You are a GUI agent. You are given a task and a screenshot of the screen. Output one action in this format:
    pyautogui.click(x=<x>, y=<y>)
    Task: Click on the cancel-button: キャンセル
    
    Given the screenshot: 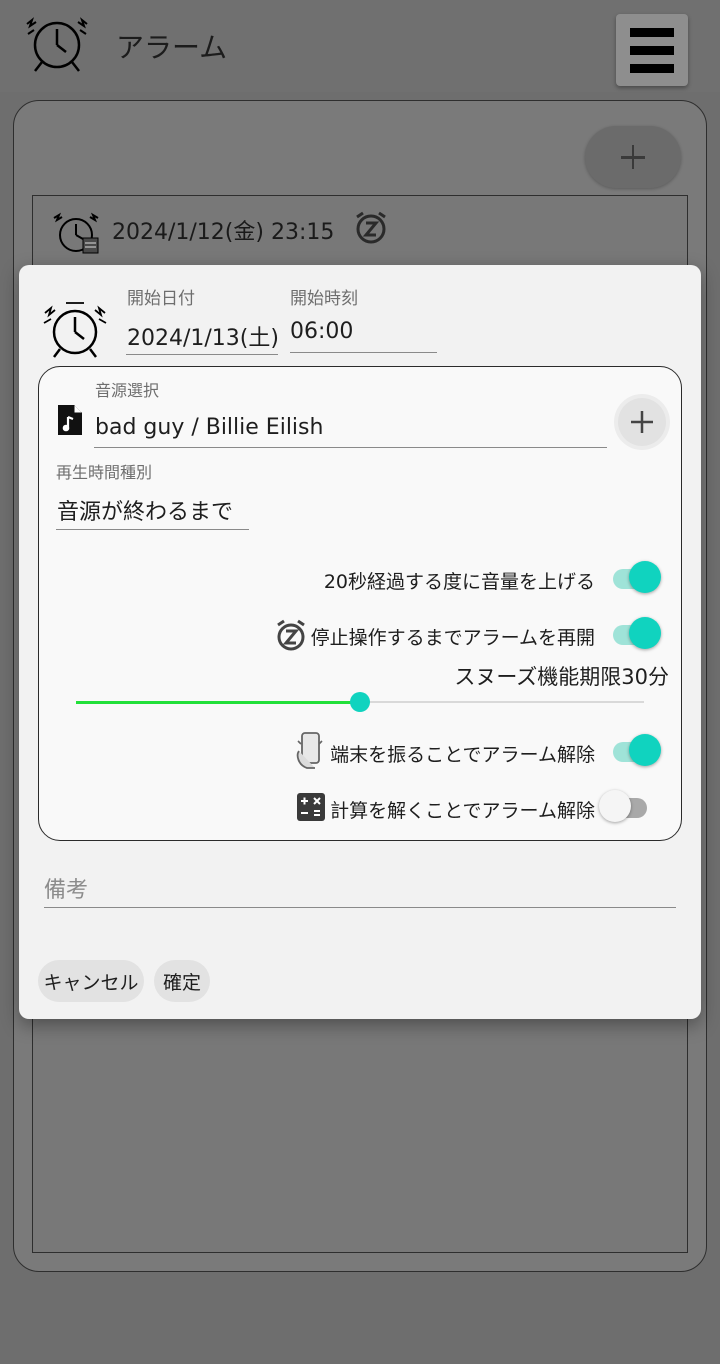 What is the action you would take?
    pyautogui.click(x=91, y=981)
    